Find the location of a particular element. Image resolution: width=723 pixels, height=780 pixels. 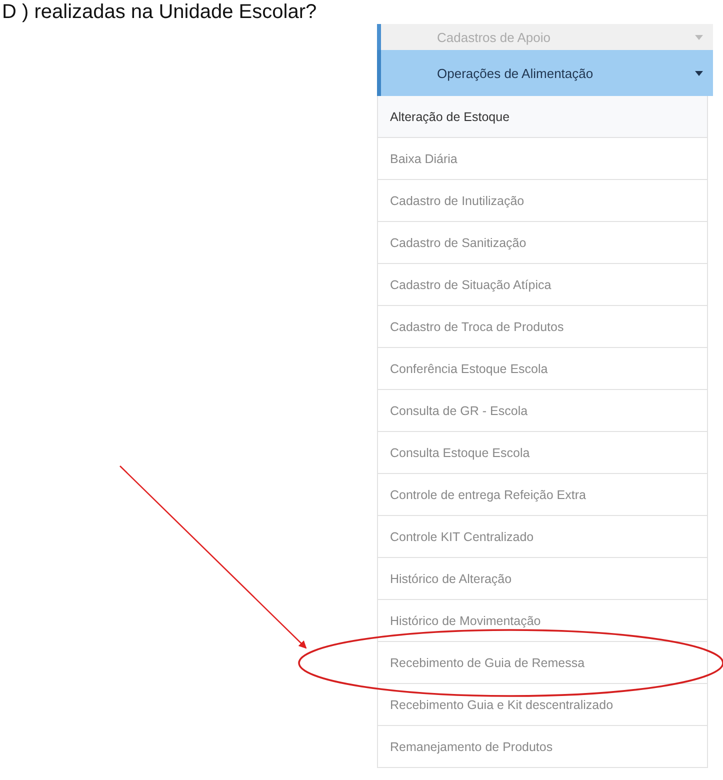

menu-item: Consulta de GR - Escola is located at coordinates (542, 411).